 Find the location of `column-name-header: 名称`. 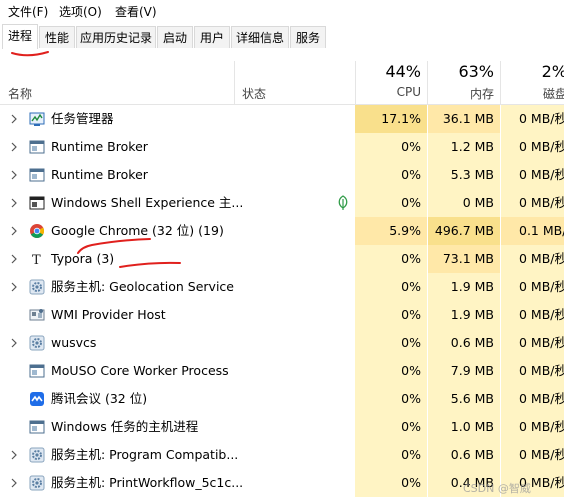

column-name-header: 名称 is located at coordinates (20, 93).